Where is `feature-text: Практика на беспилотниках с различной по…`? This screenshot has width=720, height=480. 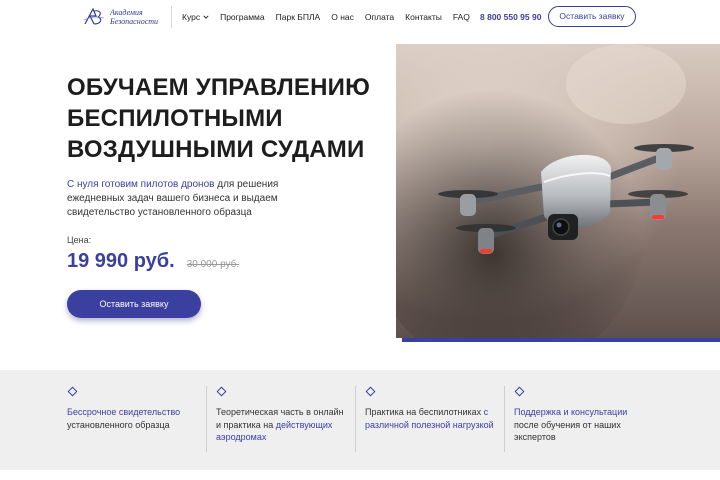 feature-text: Практика на беспилотниках с различной по… is located at coordinates (430, 418).